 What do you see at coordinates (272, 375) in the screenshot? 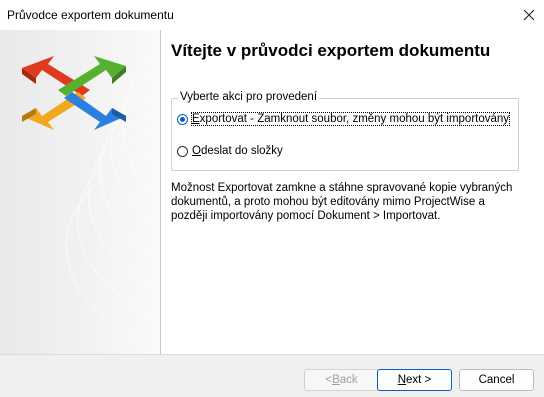
I see `button-bar: < Back Next > Cancel` at bounding box center [272, 375].